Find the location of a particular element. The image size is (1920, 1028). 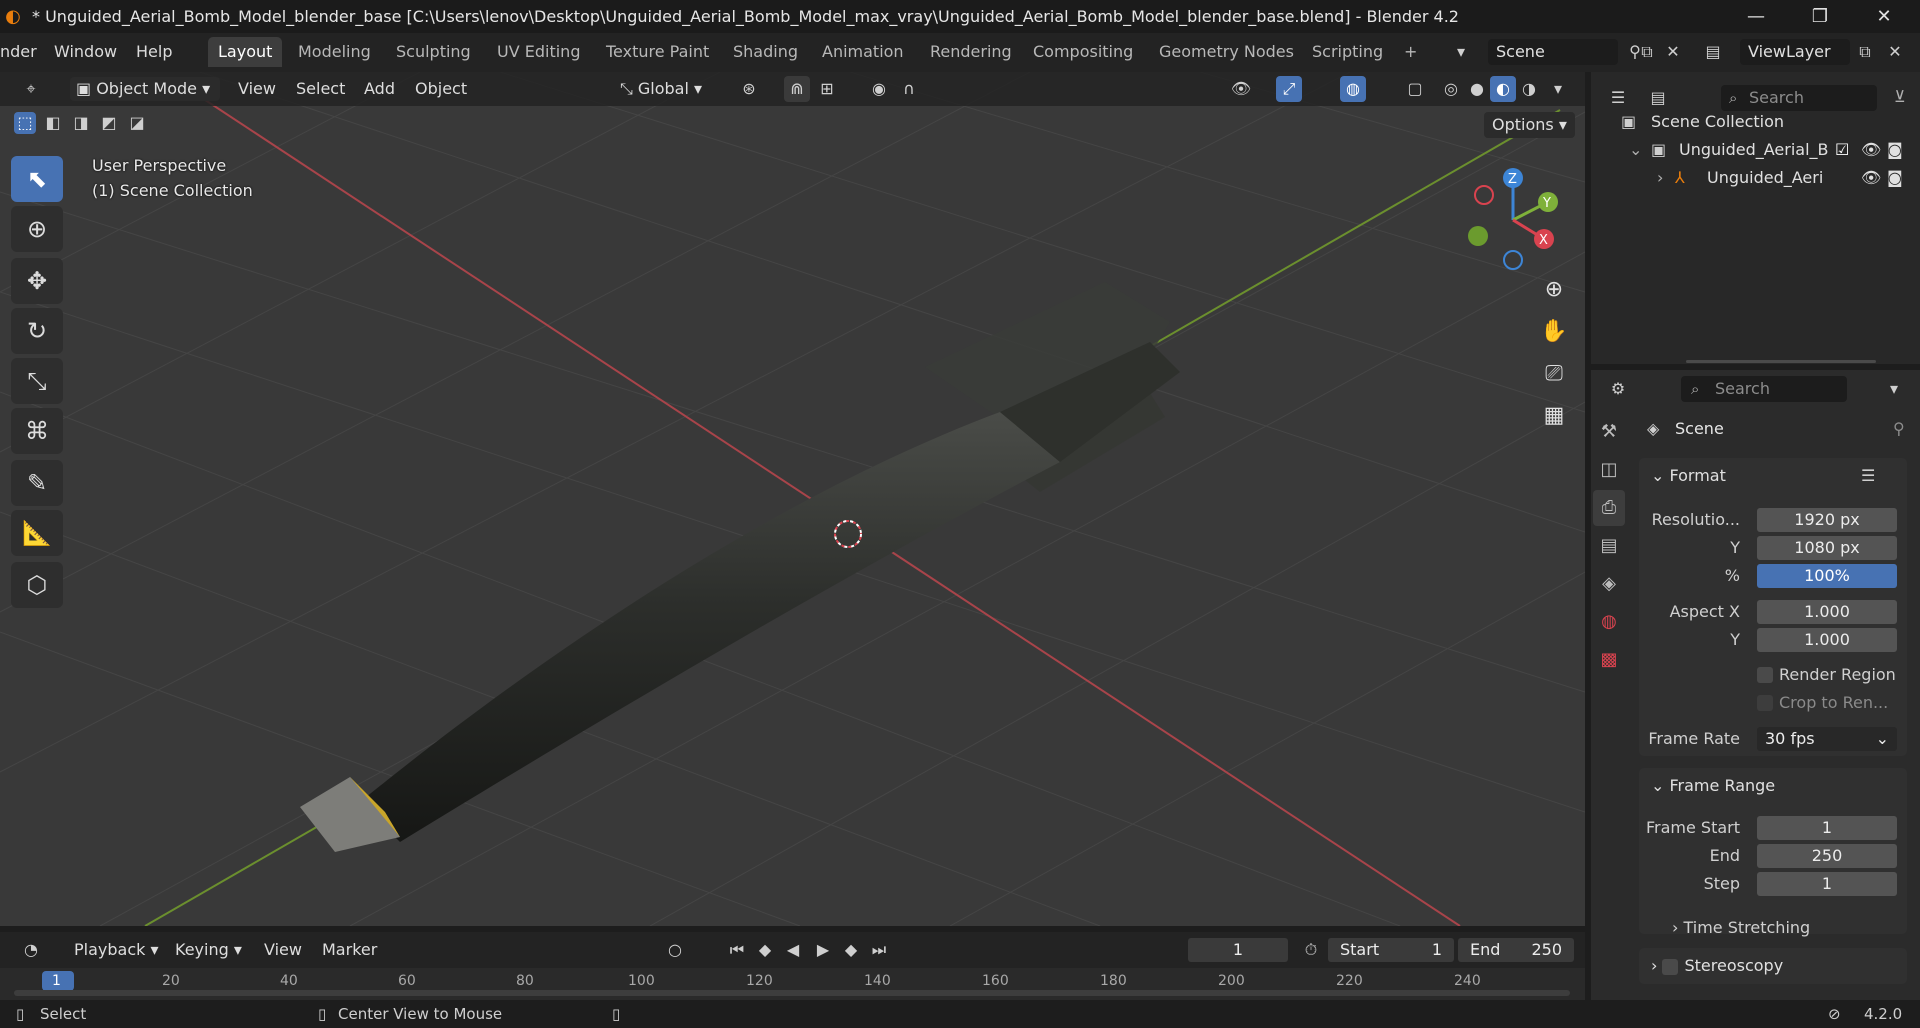

view-layer-icon: ▤ is located at coordinates (1713, 52).